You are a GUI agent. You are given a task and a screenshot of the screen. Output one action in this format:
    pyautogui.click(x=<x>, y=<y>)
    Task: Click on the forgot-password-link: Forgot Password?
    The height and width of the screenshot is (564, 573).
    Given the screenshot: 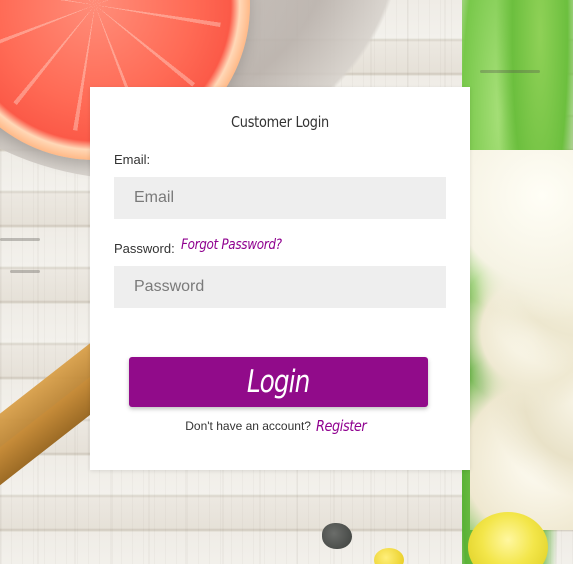 What is the action you would take?
    pyautogui.click(x=231, y=245)
    